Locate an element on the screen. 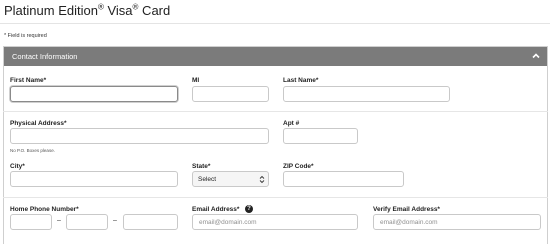  chevron-up-icon is located at coordinates (536, 56).